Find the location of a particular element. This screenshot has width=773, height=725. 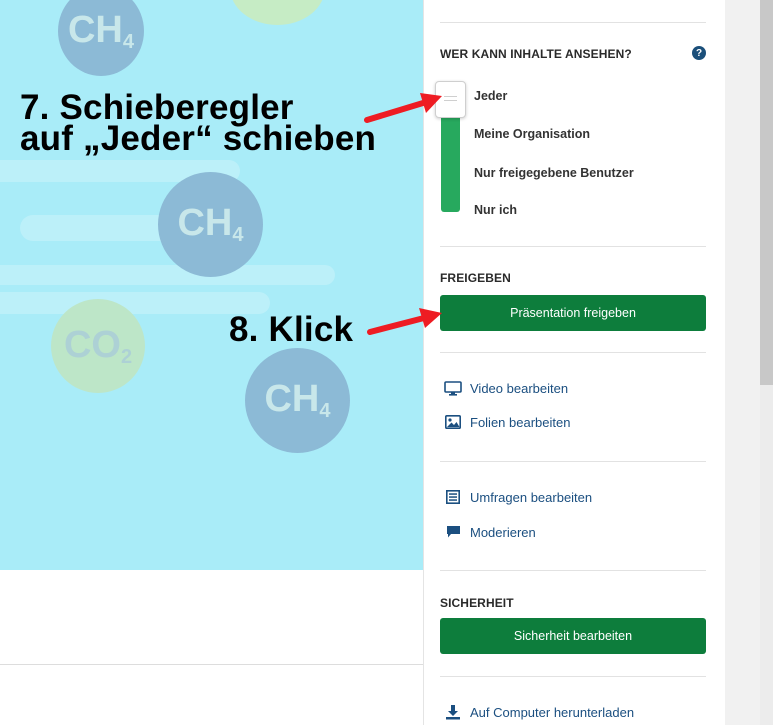

image-icon is located at coordinates (453, 422).